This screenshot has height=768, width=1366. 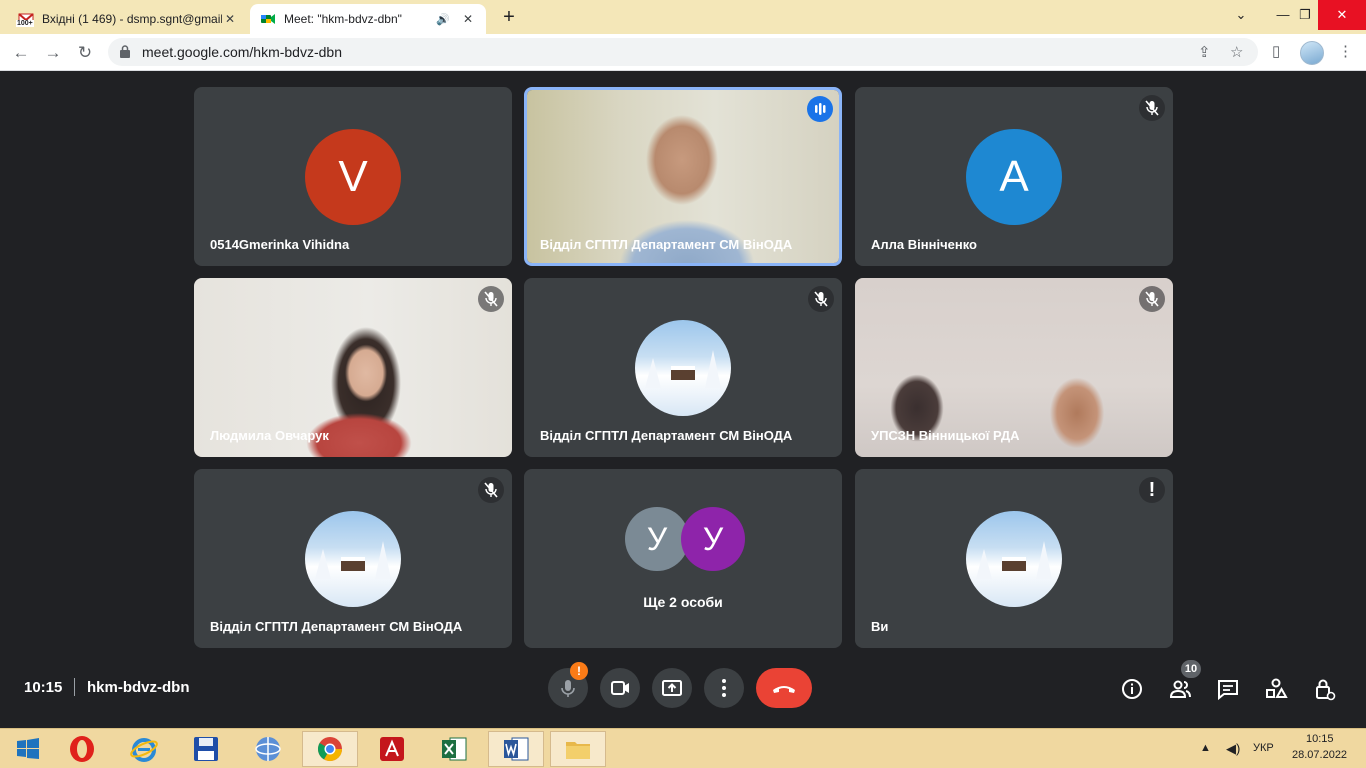 I want to click on address-bar: meet.google.com/hkm-bdvz-dbn ⇪ ☆, so click(x=683, y=52).